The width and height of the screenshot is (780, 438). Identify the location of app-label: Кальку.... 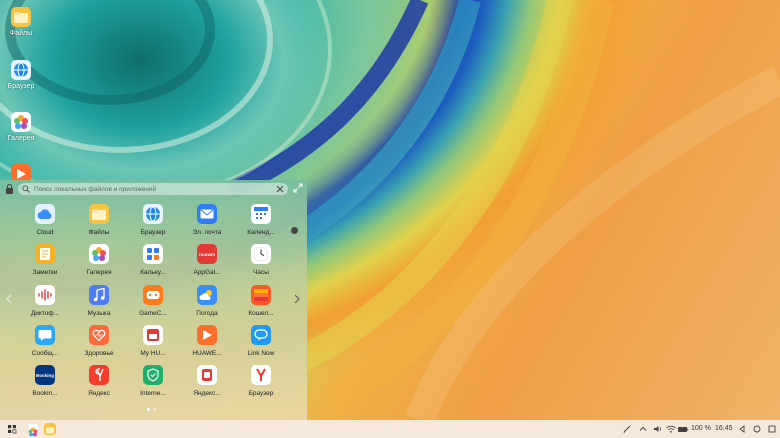
(153, 272).